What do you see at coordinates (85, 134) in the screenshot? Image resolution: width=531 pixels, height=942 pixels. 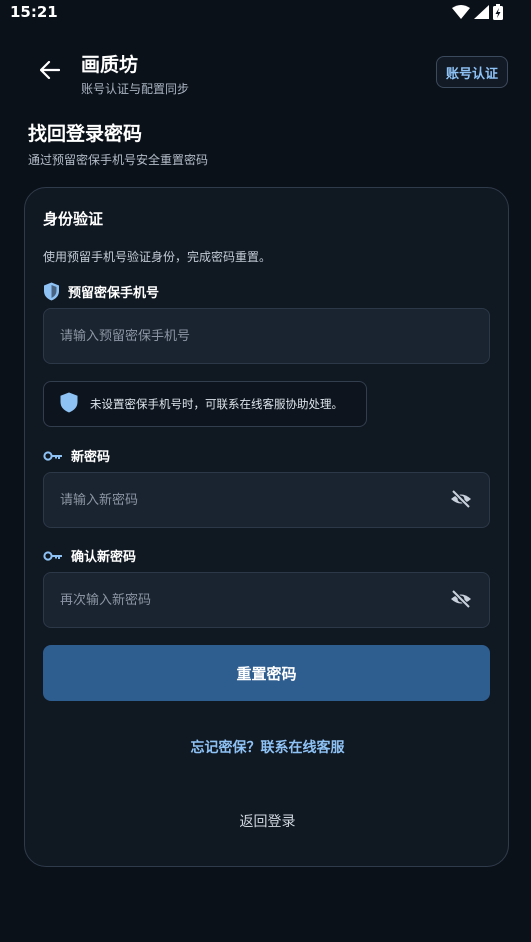 I see `page-title: 找回登录密码` at bounding box center [85, 134].